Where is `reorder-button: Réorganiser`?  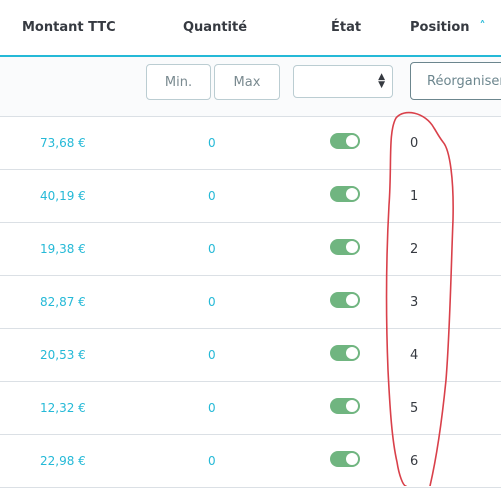
reorder-button: Réorganiser is located at coordinates (455, 81).